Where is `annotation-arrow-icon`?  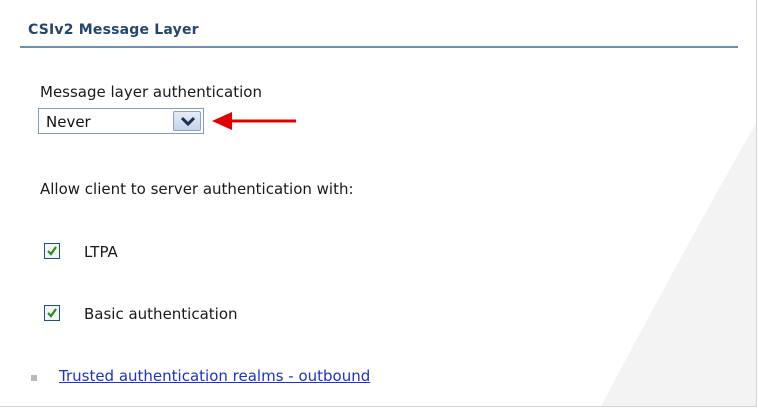 annotation-arrow-icon is located at coordinates (254, 121).